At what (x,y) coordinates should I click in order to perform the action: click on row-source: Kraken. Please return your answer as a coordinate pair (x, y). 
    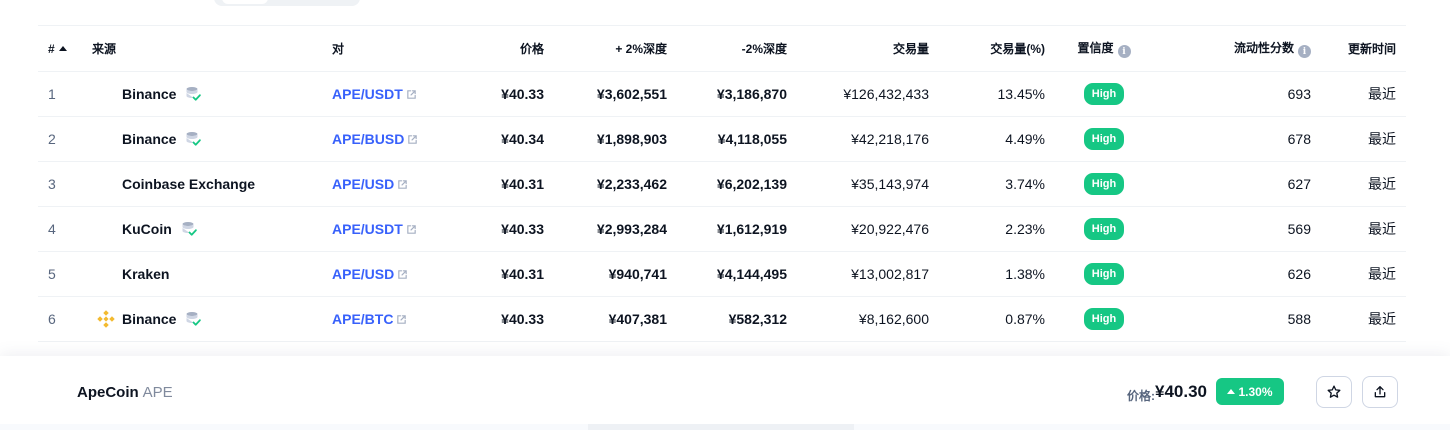
    Looking at the image, I should click on (212, 274).